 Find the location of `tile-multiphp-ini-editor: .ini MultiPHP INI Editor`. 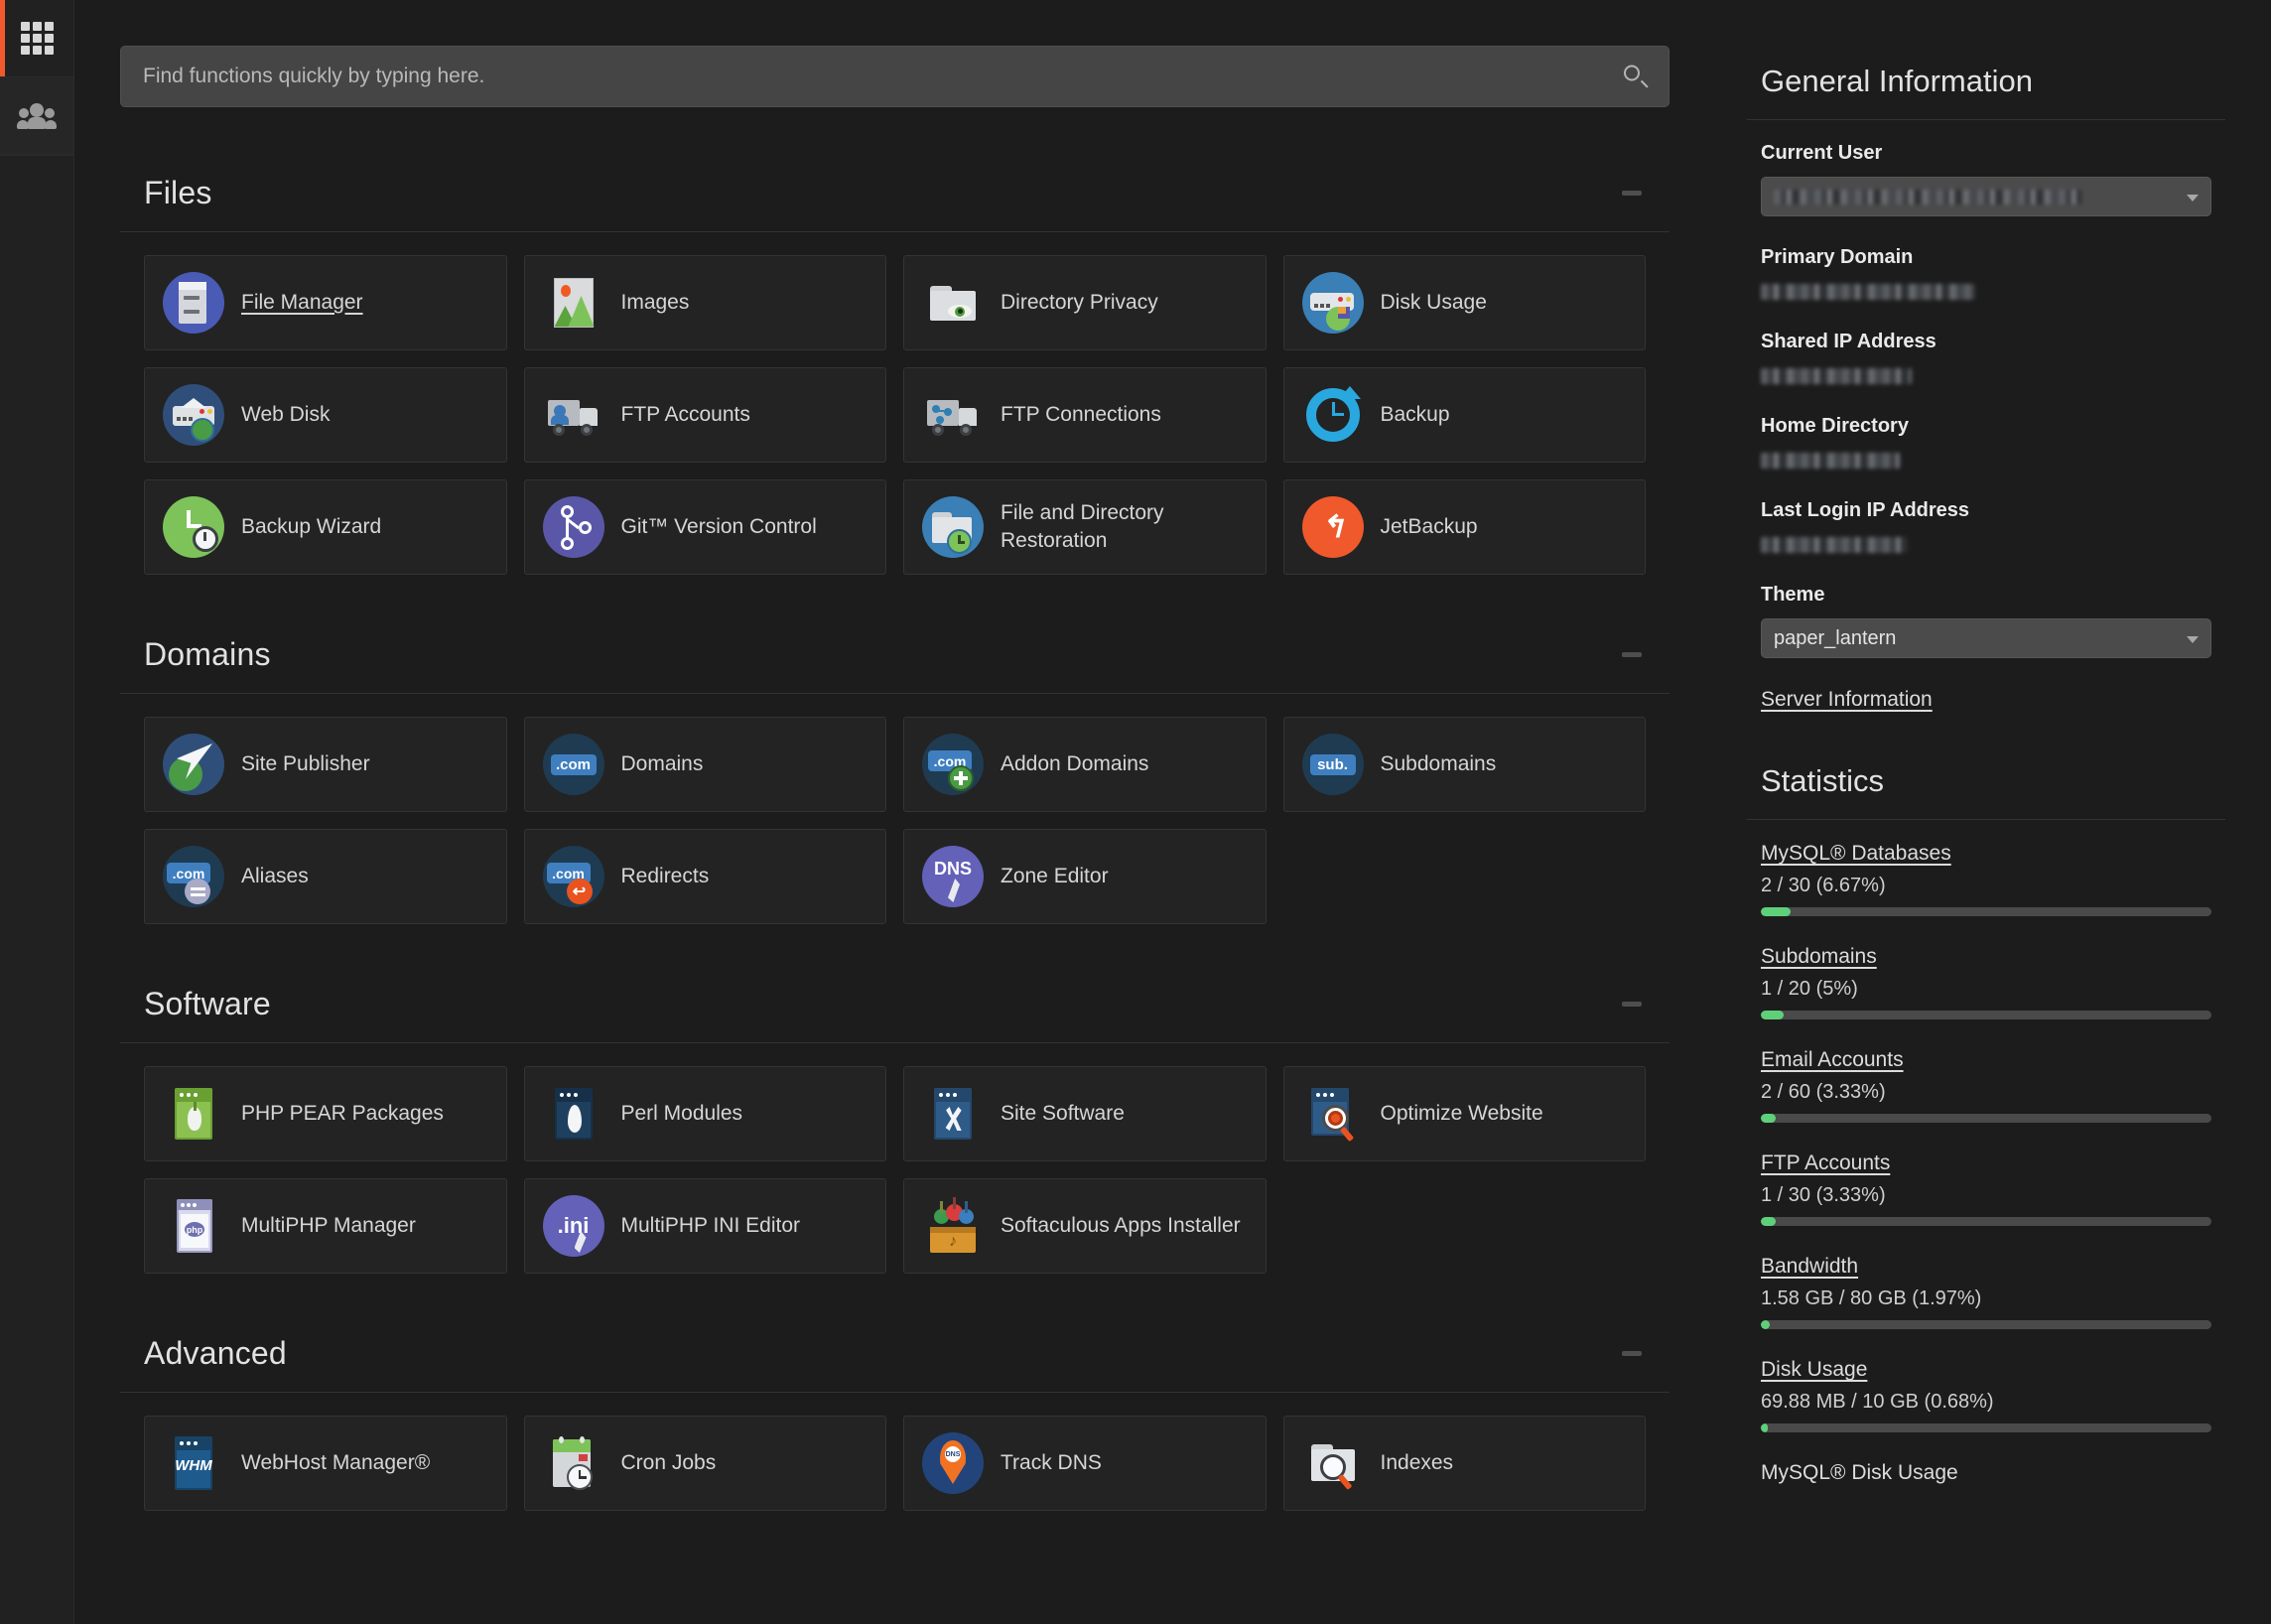

tile-multiphp-ini-editor: .ini MultiPHP INI Editor is located at coordinates (704, 1226).